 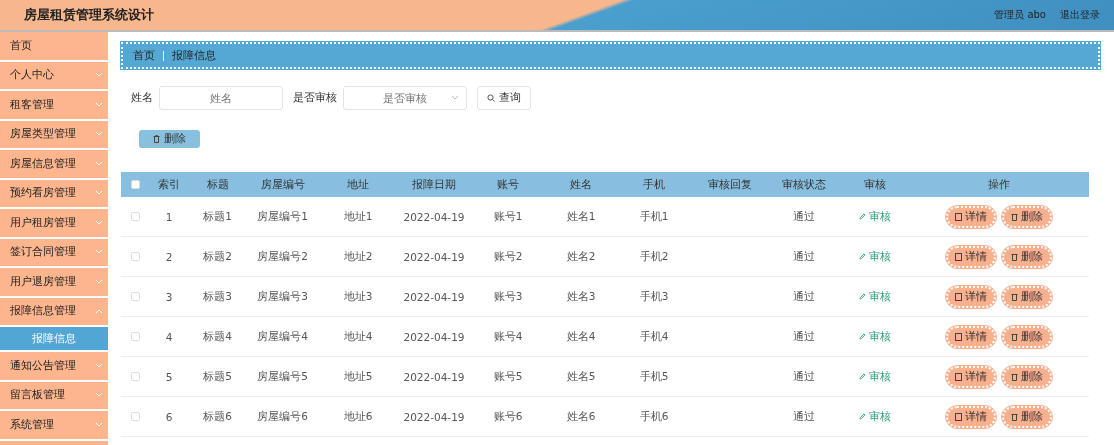 I want to click on table-cell-text: 标题4, so click(x=217, y=336).